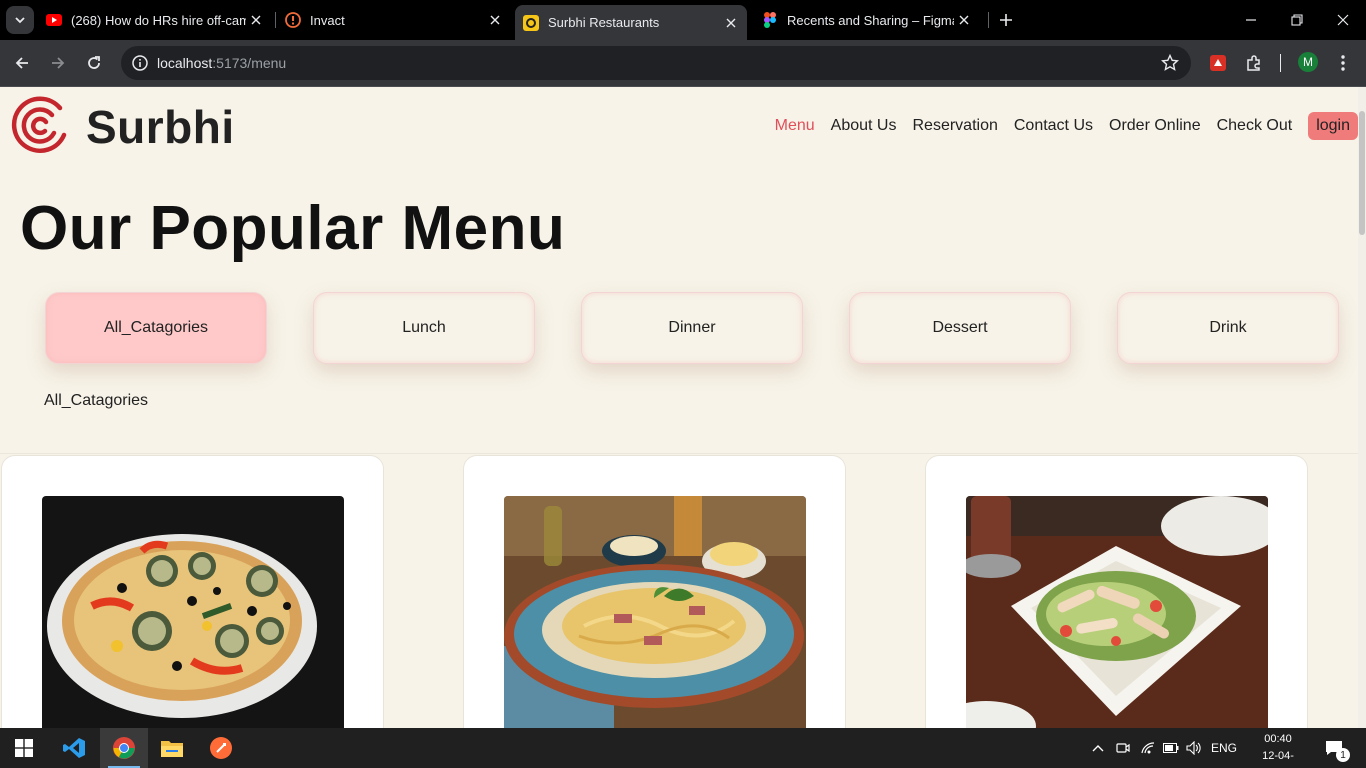  What do you see at coordinates (692, 328) in the screenshot?
I see `category-dinner-button: Dinner` at bounding box center [692, 328].